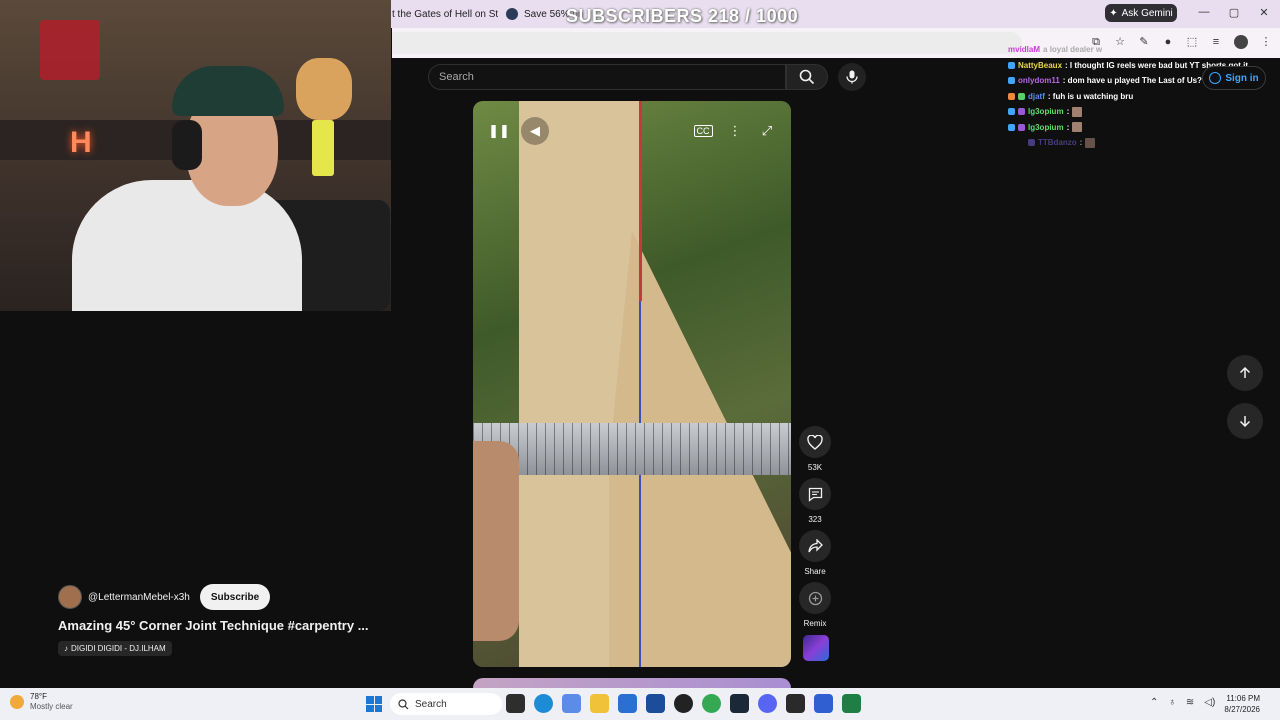 Image resolution: width=1280 pixels, height=720 pixels. I want to click on file-explorer-icon, so click(599, 703).